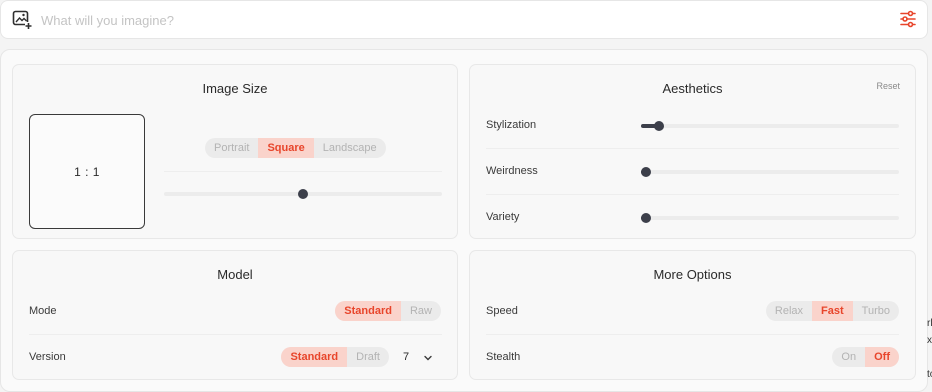  What do you see at coordinates (47, 357) in the screenshot?
I see `version-label: Version` at bounding box center [47, 357].